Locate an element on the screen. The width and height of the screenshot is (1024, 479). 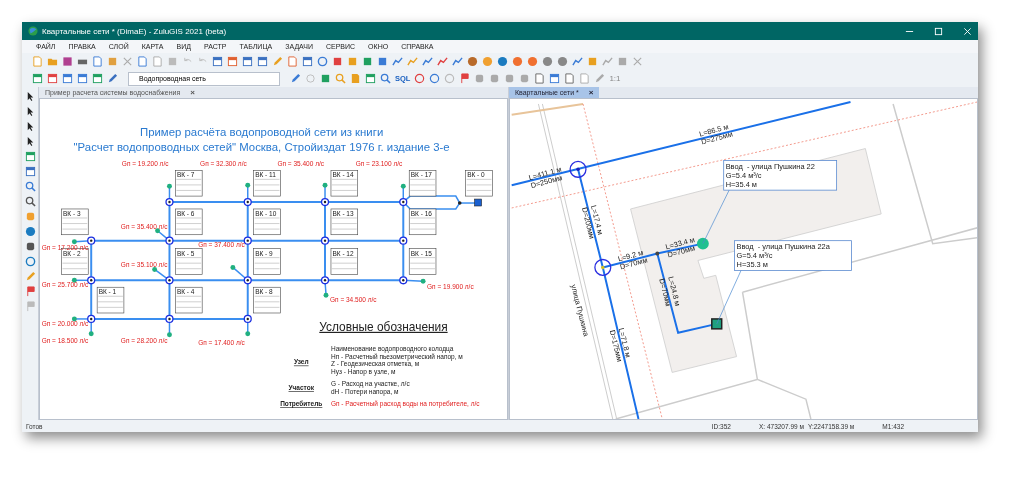
window-title: Квартальные сети * (DimaE) - ZuluGIS 2021 (beta) is located at coordinates (134, 31).